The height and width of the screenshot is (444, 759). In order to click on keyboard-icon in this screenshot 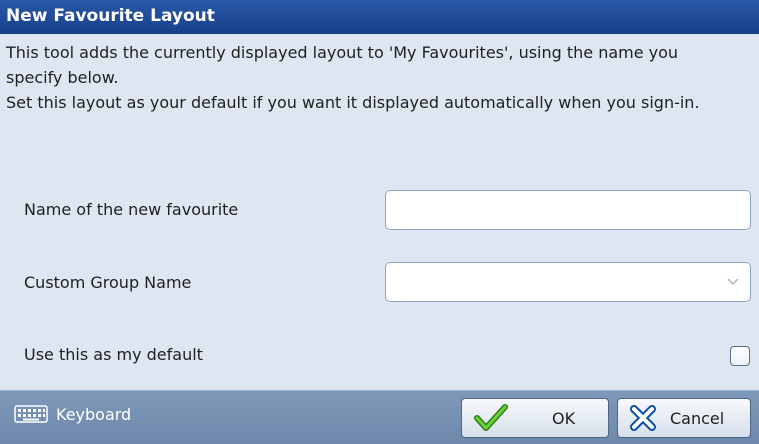, I will do `click(31, 414)`.